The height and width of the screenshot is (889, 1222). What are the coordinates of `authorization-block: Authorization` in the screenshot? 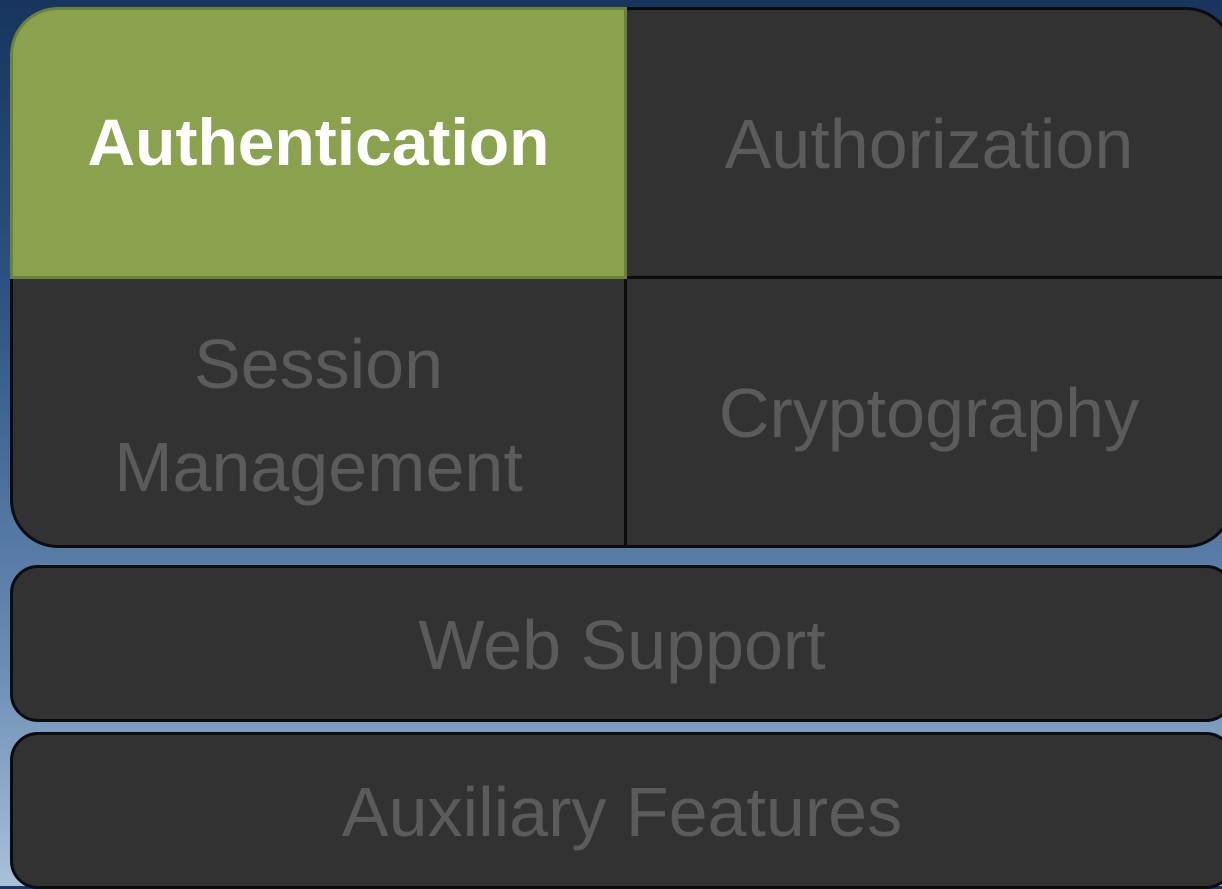 It's located at (923, 143).